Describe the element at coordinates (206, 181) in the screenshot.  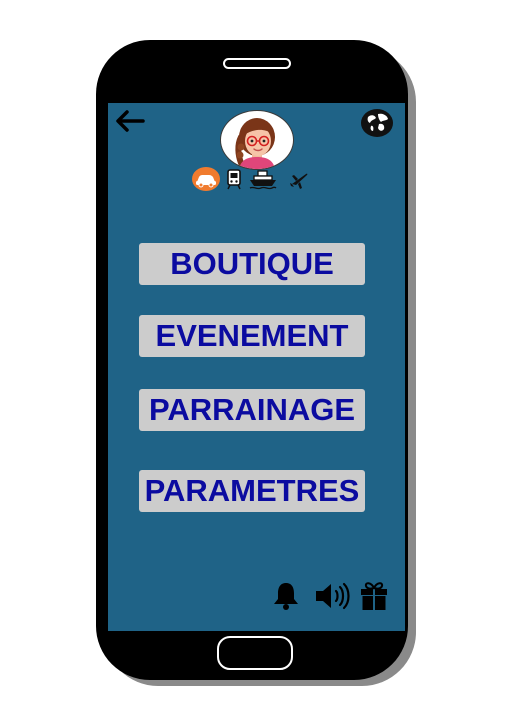
I see `car-icon` at that location.